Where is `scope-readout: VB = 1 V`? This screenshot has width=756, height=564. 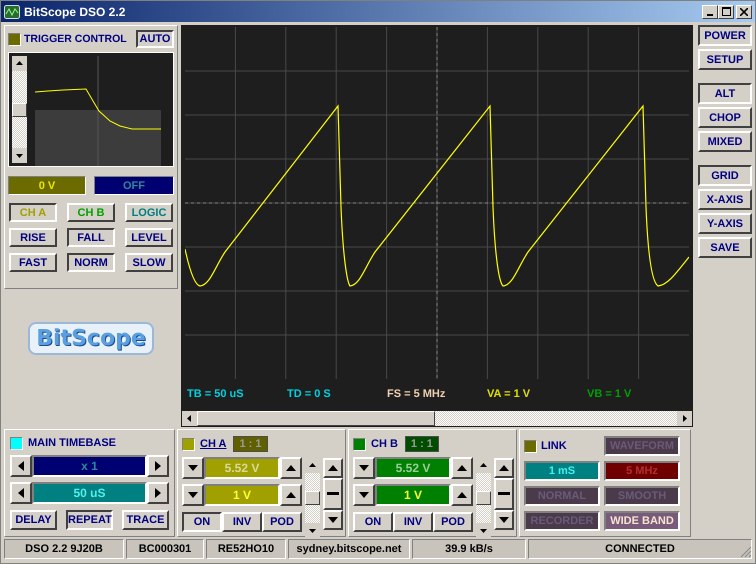 scope-readout: VB = 1 V is located at coordinates (609, 394).